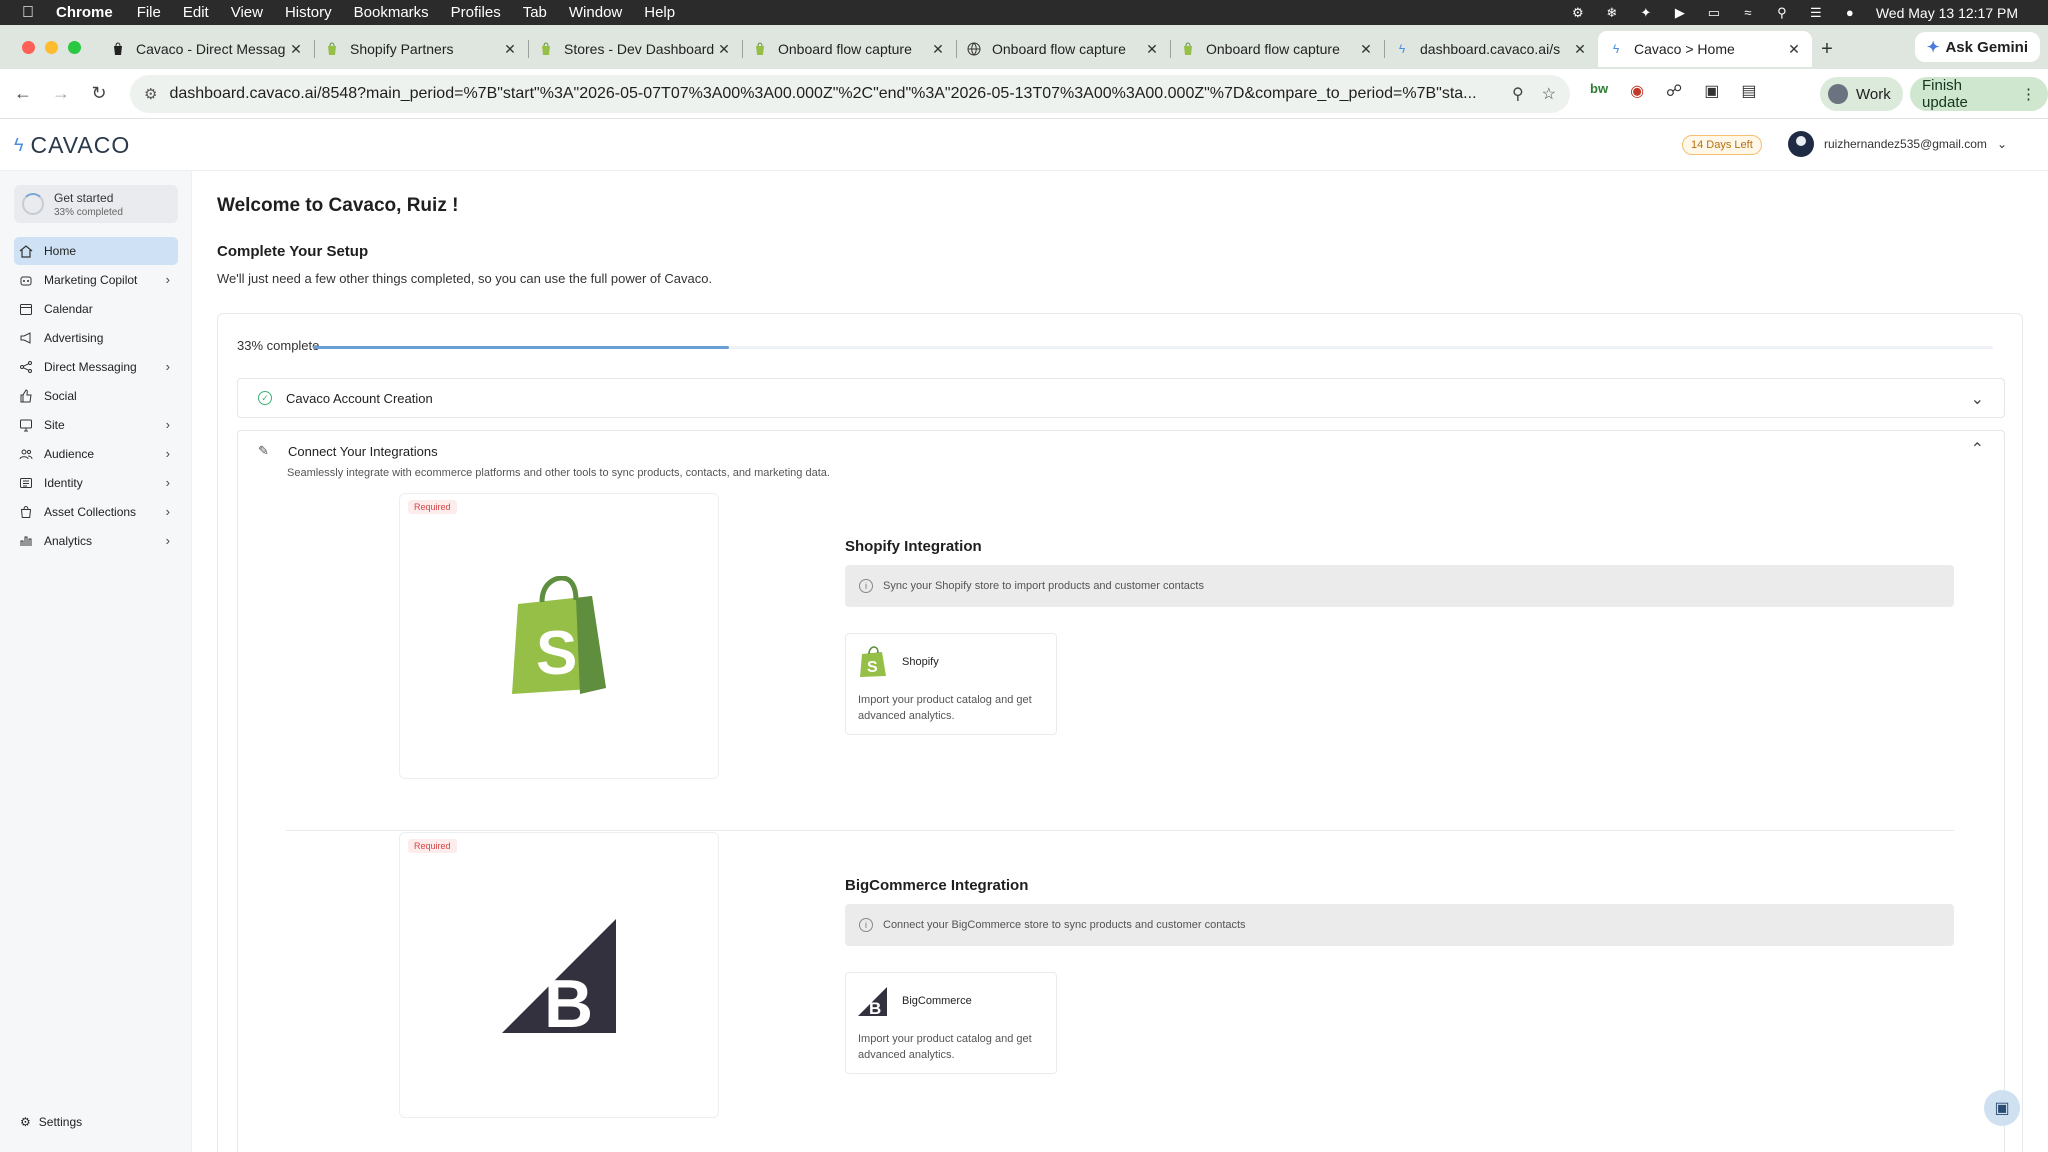  Describe the element at coordinates (1748, 13) in the screenshot. I see `wifi-icon: ≈` at that location.